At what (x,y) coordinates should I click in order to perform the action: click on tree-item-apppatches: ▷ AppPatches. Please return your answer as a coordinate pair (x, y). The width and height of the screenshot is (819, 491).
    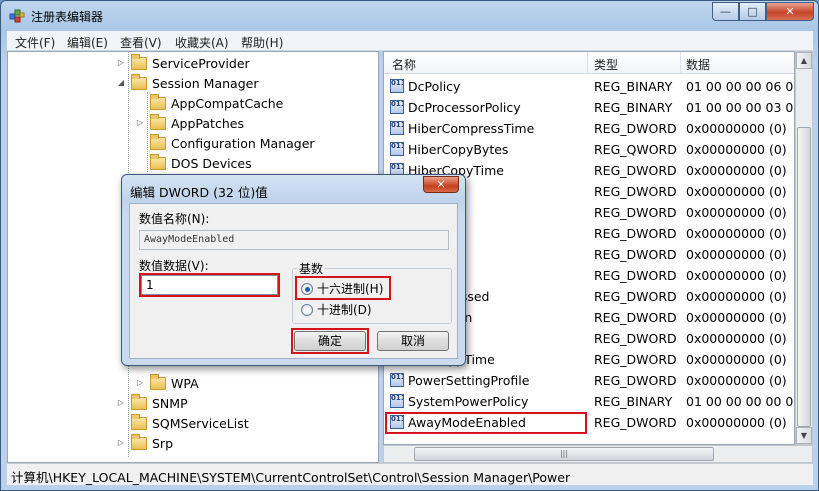
    Looking at the image, I should click on (189, 123).